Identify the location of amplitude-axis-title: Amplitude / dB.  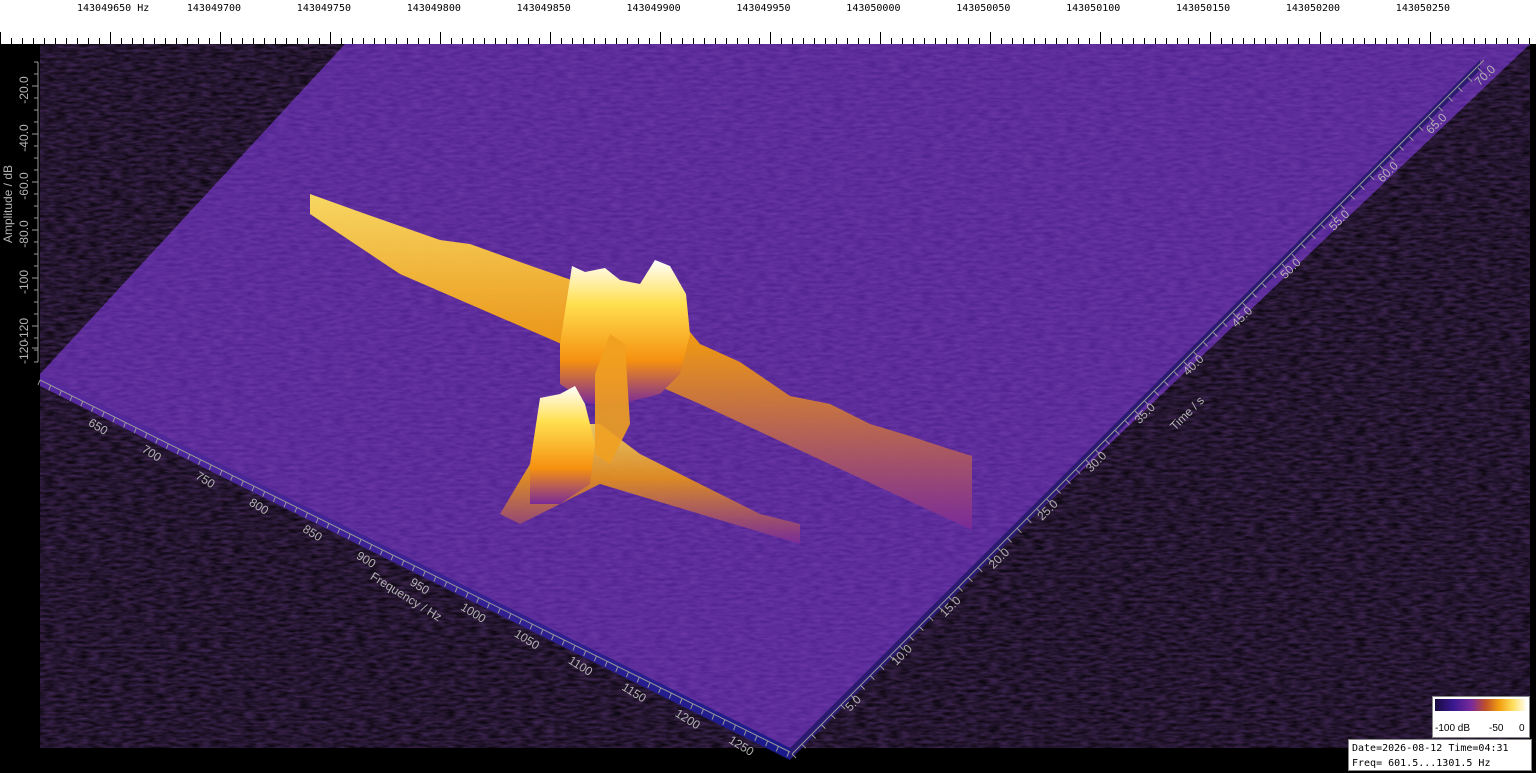
(8, 204).